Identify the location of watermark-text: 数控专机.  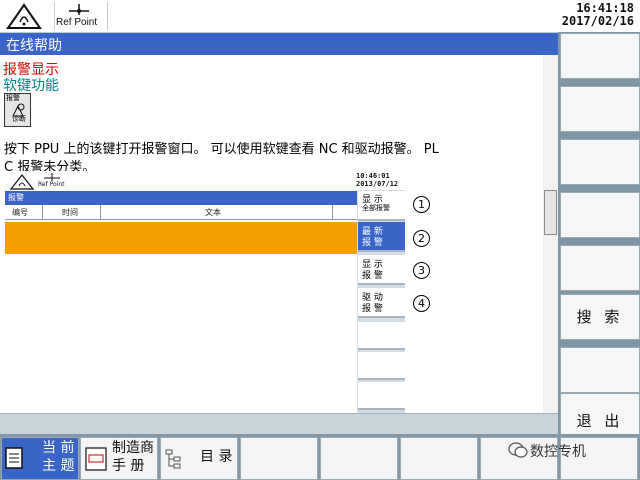
(558, 452).